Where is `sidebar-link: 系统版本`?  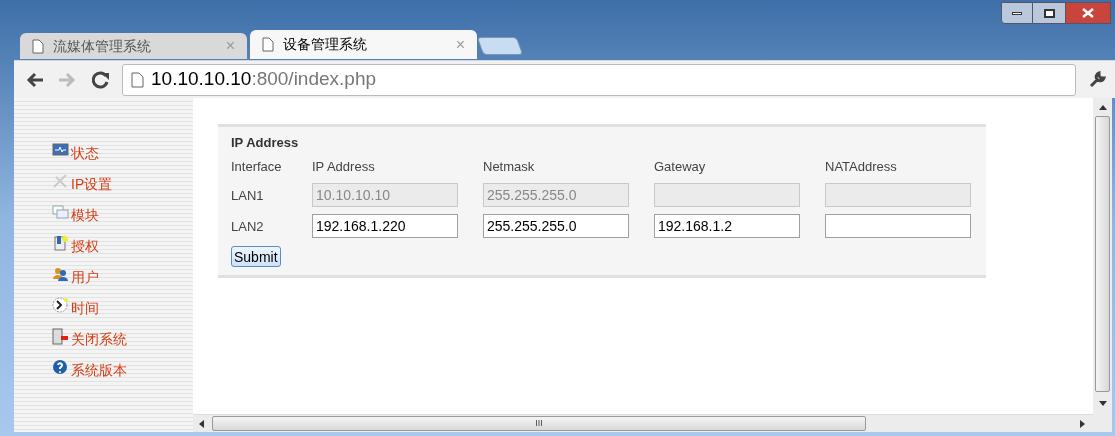 sidebar-link: 系统版本 is located at coordinates (99, 370).